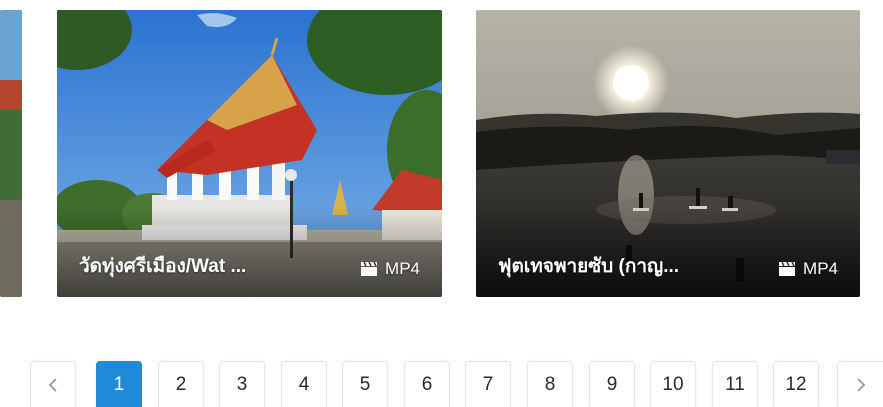 The height and width of the screenshot is (407, 883). I want to click on chevron-right-icon, so click(860, 384).